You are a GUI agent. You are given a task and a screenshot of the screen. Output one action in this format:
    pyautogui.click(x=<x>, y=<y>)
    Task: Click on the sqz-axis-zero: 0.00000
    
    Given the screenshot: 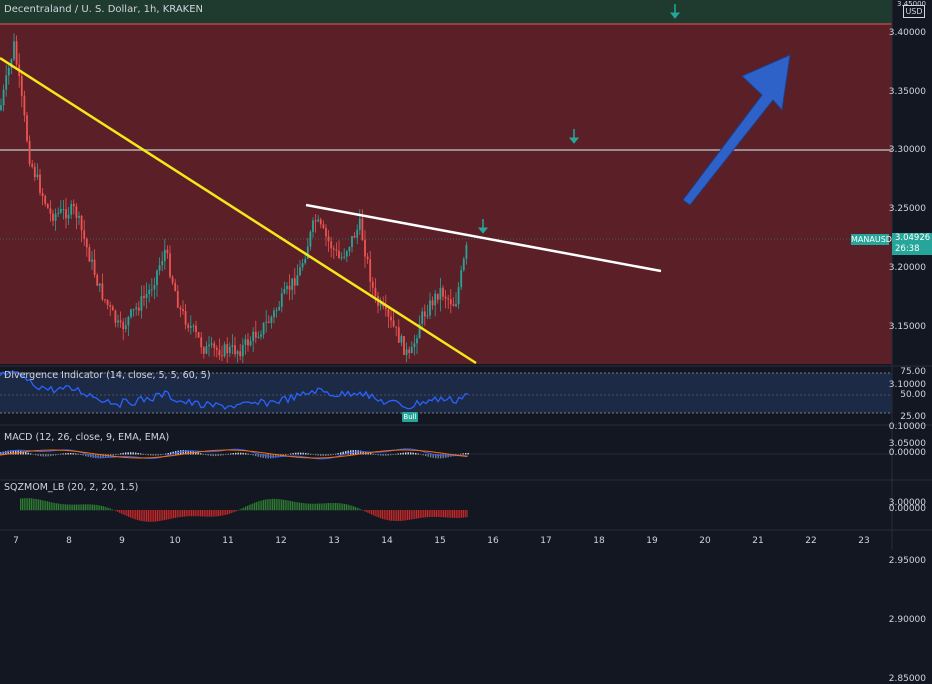 What is the action you would take?
    pyautogui.click(x=907, y=509)
    